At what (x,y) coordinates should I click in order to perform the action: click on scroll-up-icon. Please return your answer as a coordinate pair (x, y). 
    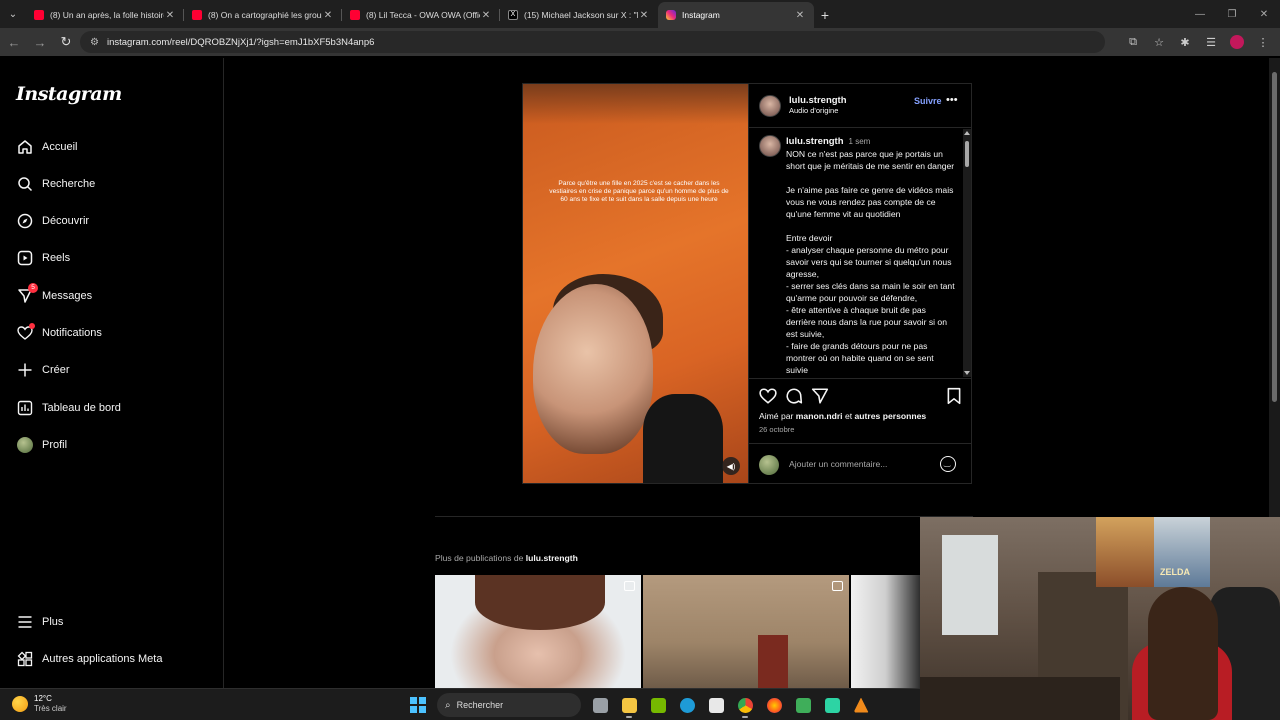
    Looking at the image, I should click on (967, 133).